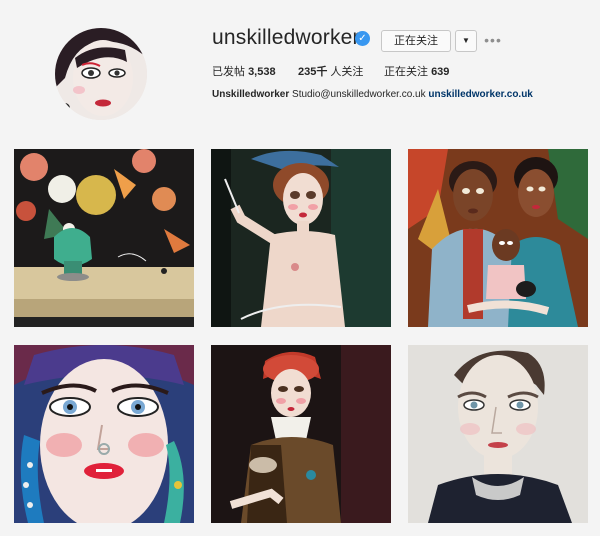 This screenshot has height=536, width=600. I want to click on following-count: 正在关注 639, so click(416, 71).